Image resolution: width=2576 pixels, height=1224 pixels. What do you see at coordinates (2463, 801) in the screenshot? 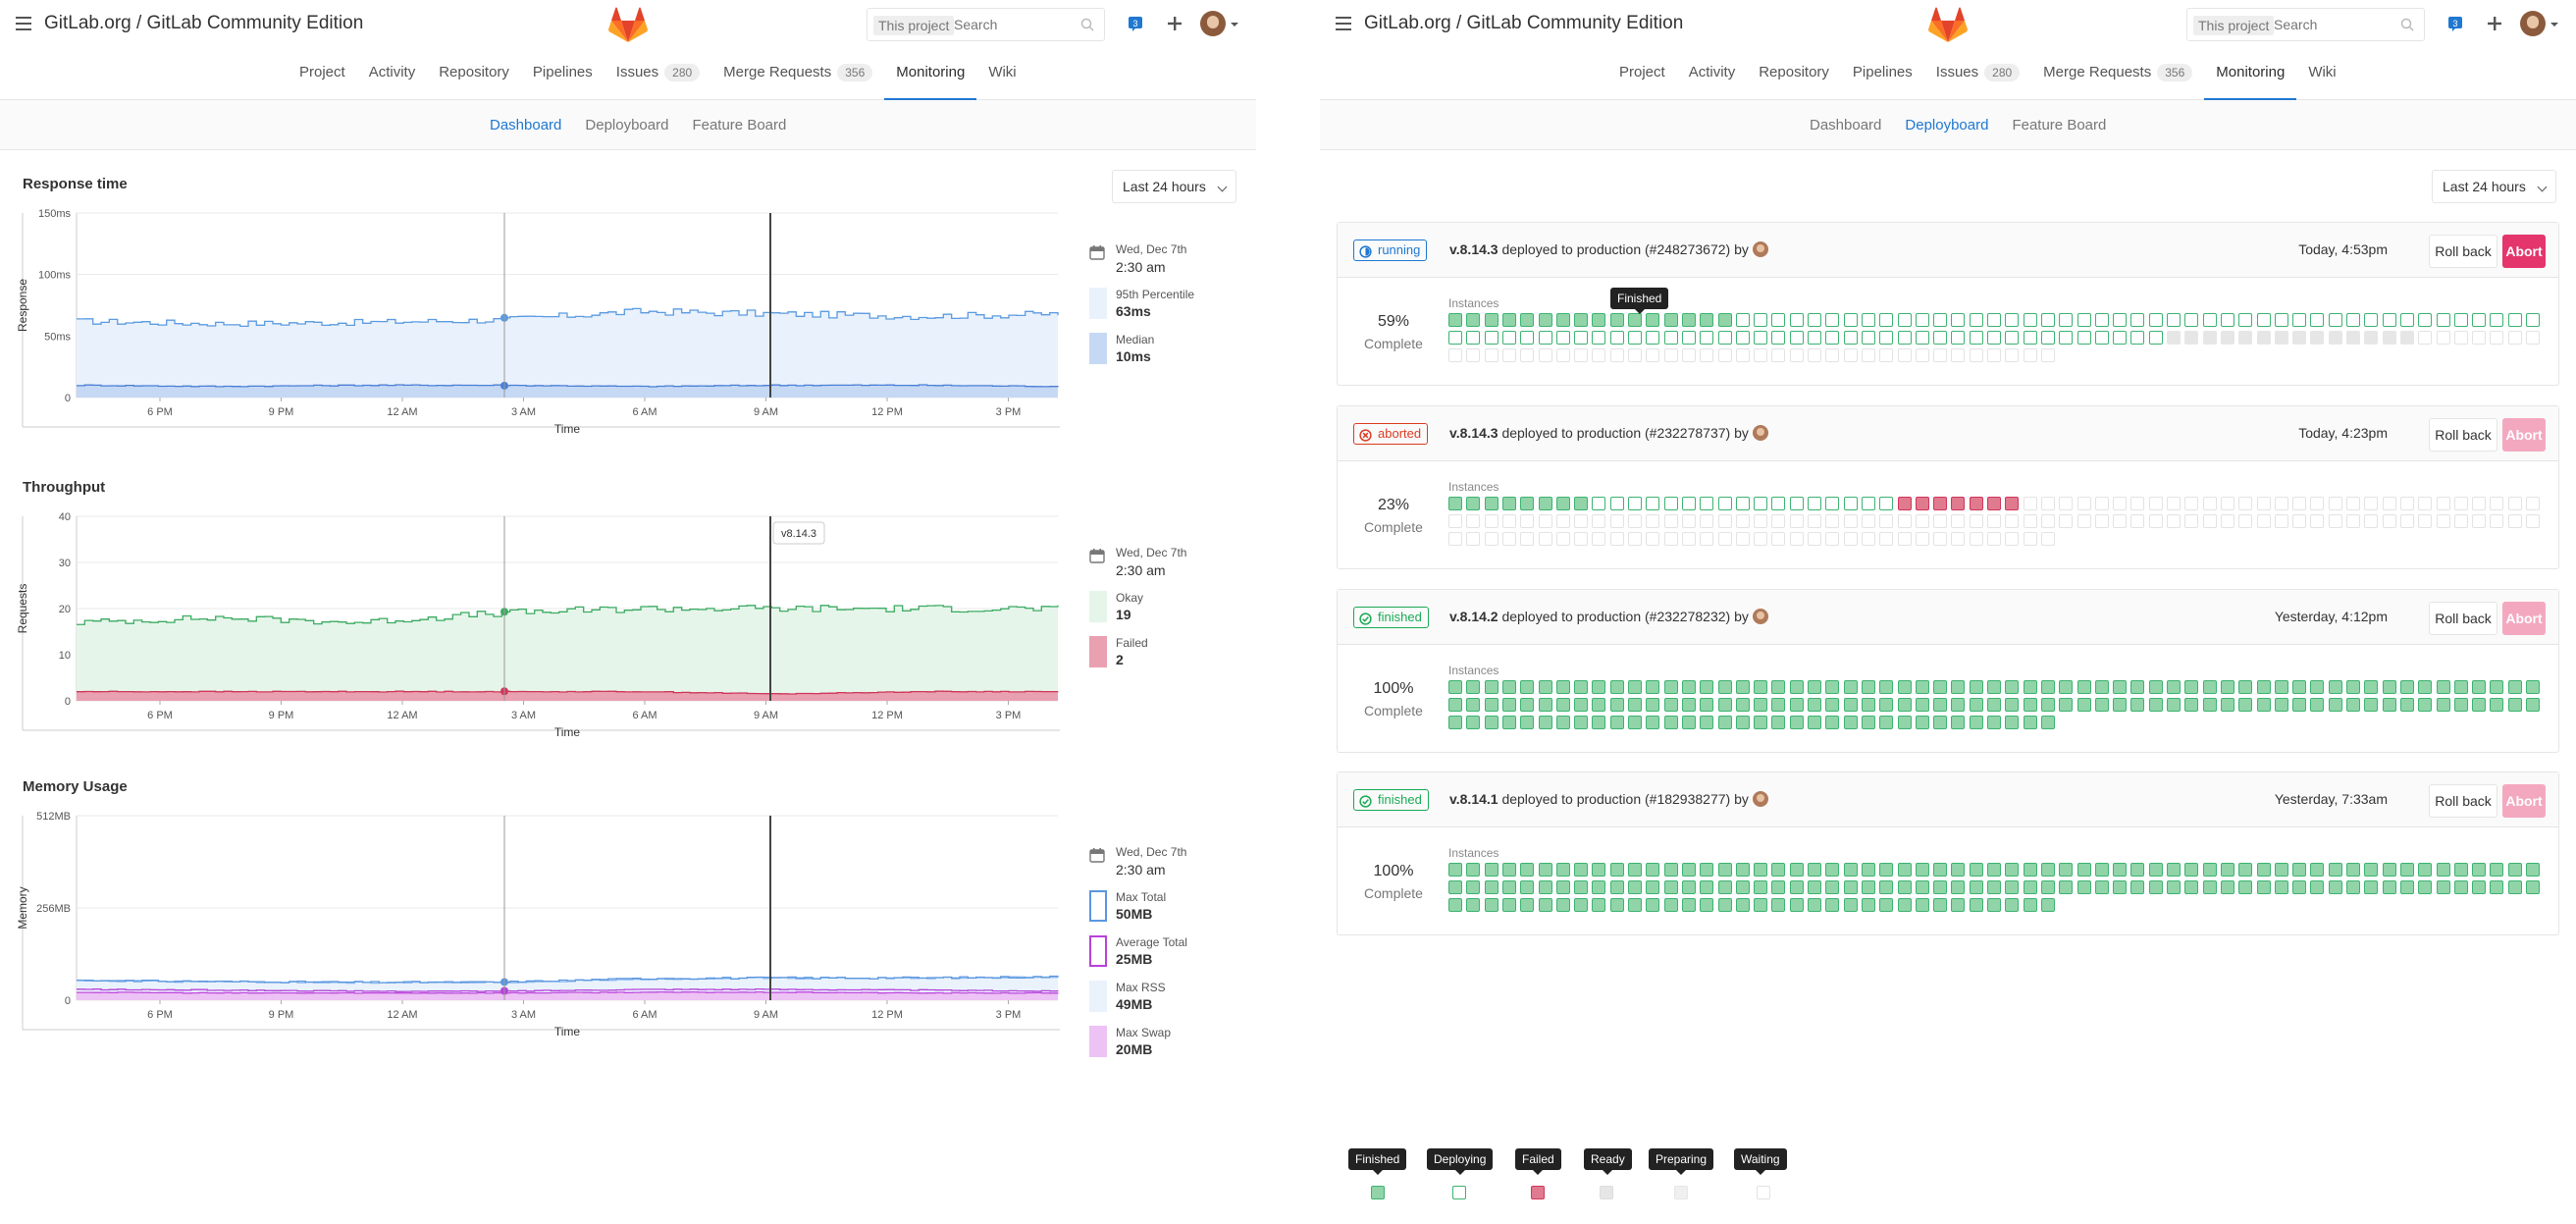
I see `roll-back-button: Roll back` at bounding box center [2463, 801].